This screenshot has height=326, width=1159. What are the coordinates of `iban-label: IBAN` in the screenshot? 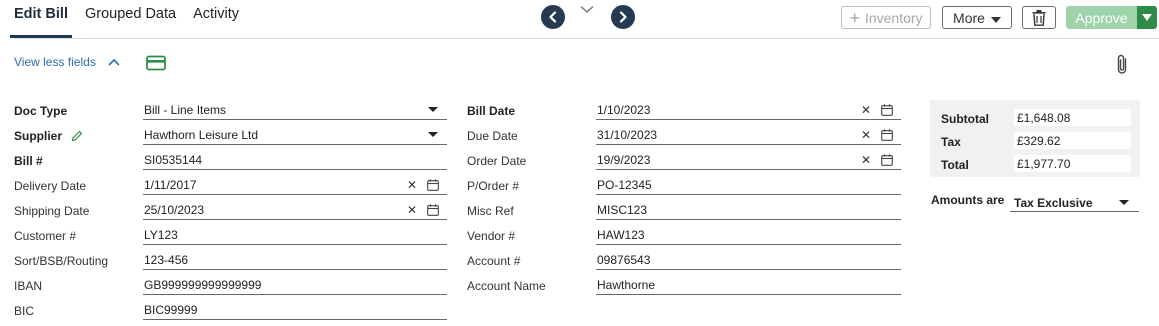 It's located at (28, 286).